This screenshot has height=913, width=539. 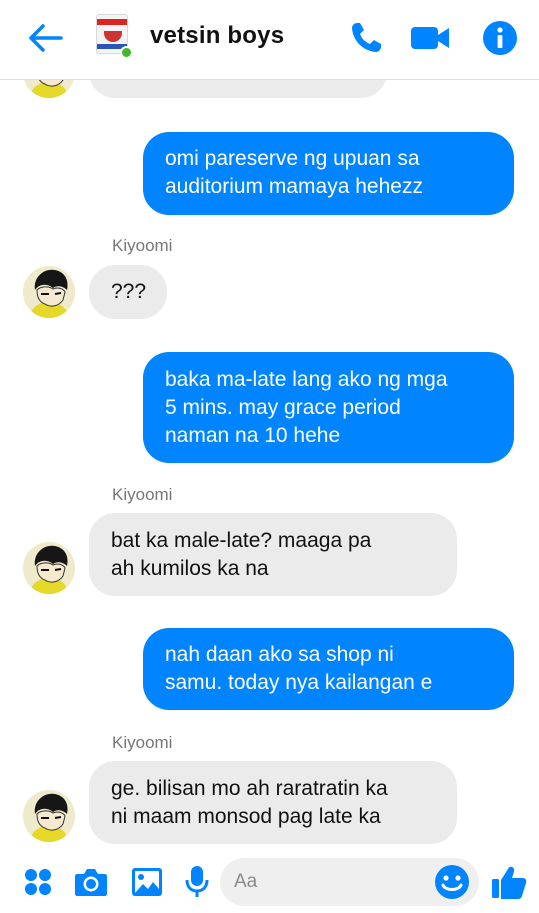 What do you see at coordinates (46, 38) in the screenshot?
I see `back-arrow-icon` at bounding box center [46, 38].